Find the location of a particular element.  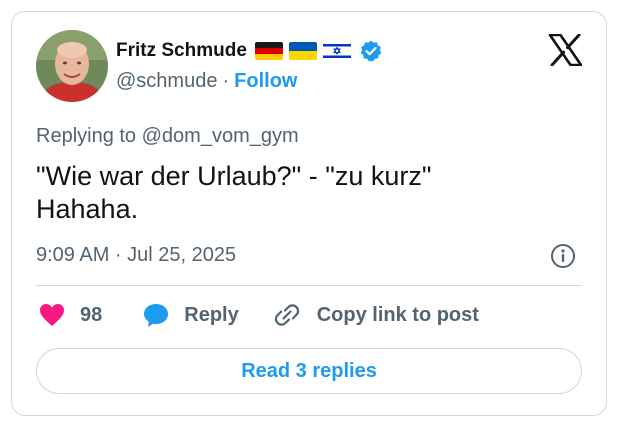

ukraine-flag-icon is located at coordinates (302, 51).